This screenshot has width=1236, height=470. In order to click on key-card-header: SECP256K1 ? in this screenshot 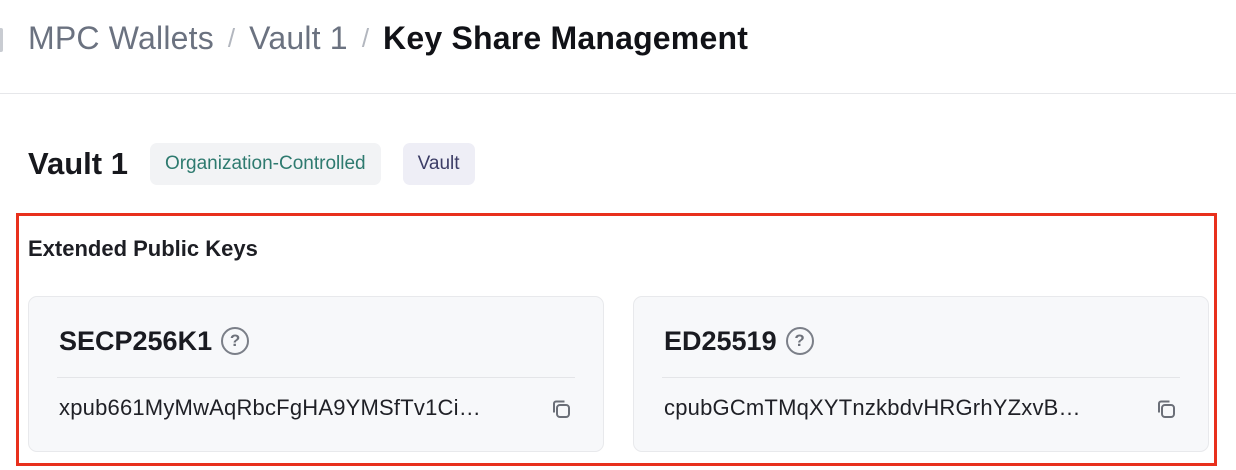, I will do `click(154, 341)`.